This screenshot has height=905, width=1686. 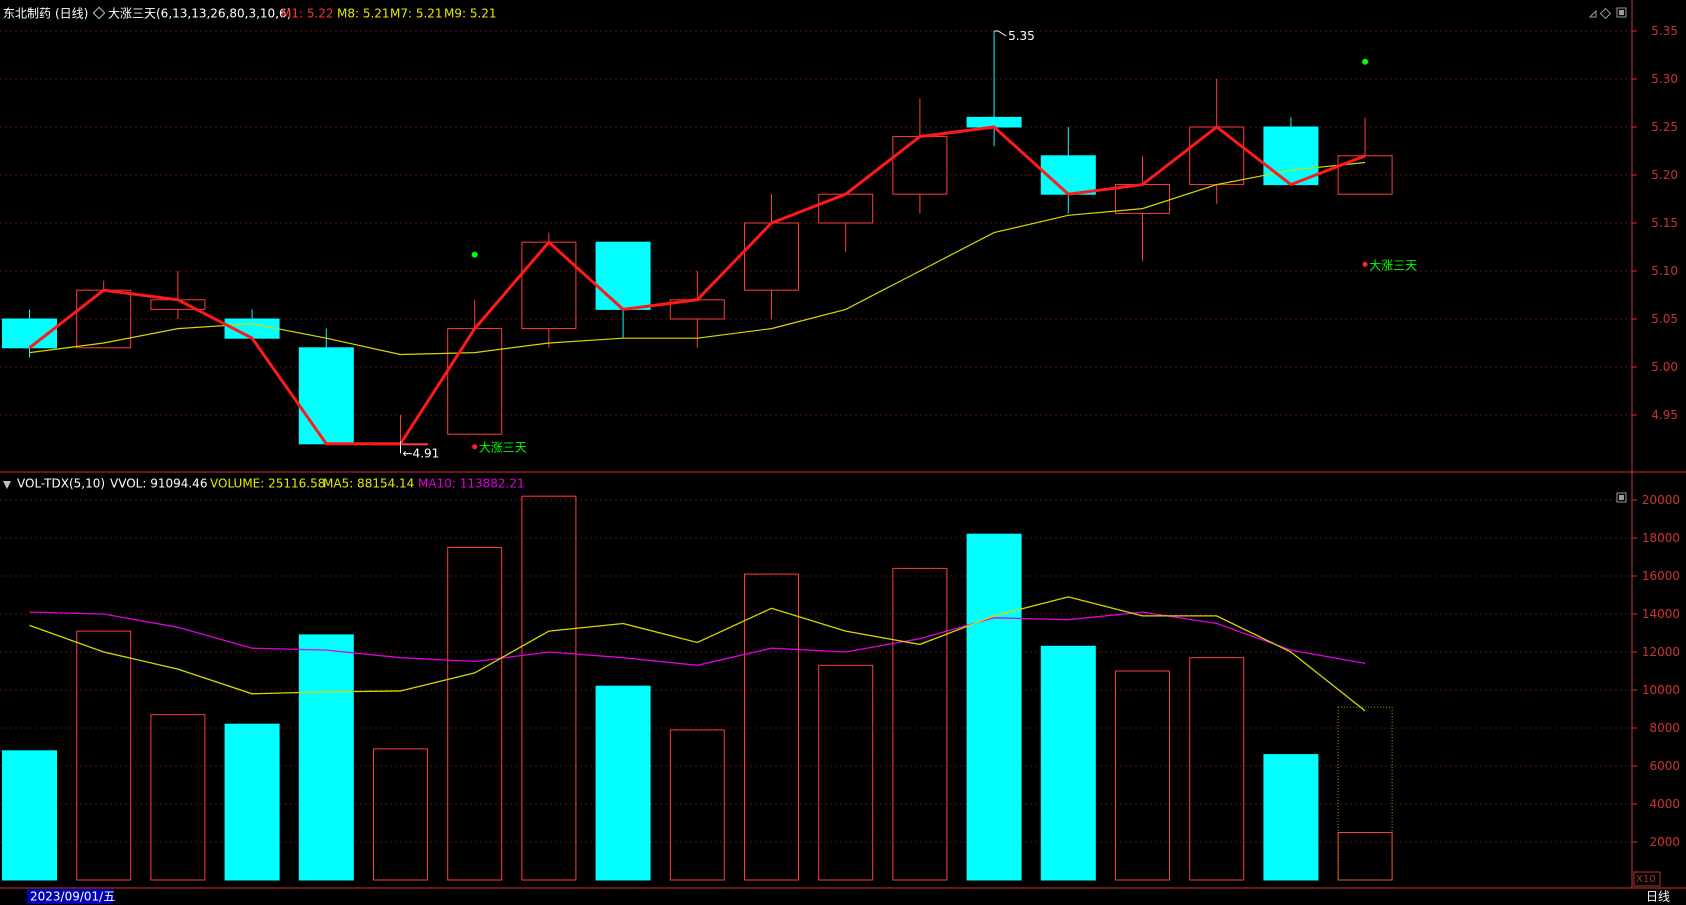 What do you see at coordinates (199, 13) in the screenshot?
I see `indicator-name: 大涨三天(6,13,13,26,80,3,10,6)` at bounding box center [199, 13].